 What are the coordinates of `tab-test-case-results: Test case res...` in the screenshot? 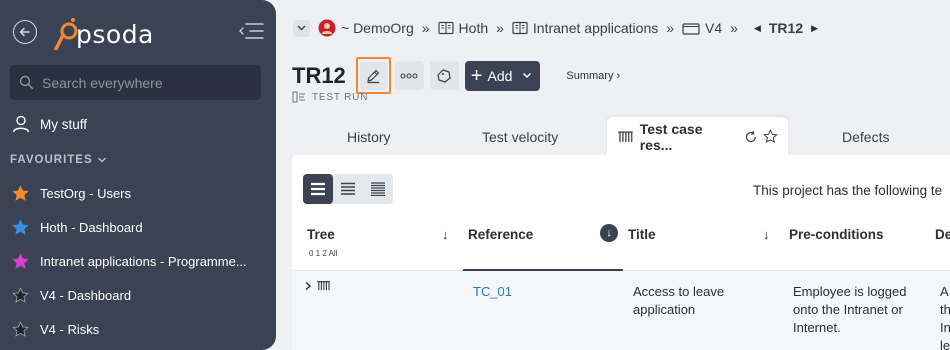 It's located at (697, 136).